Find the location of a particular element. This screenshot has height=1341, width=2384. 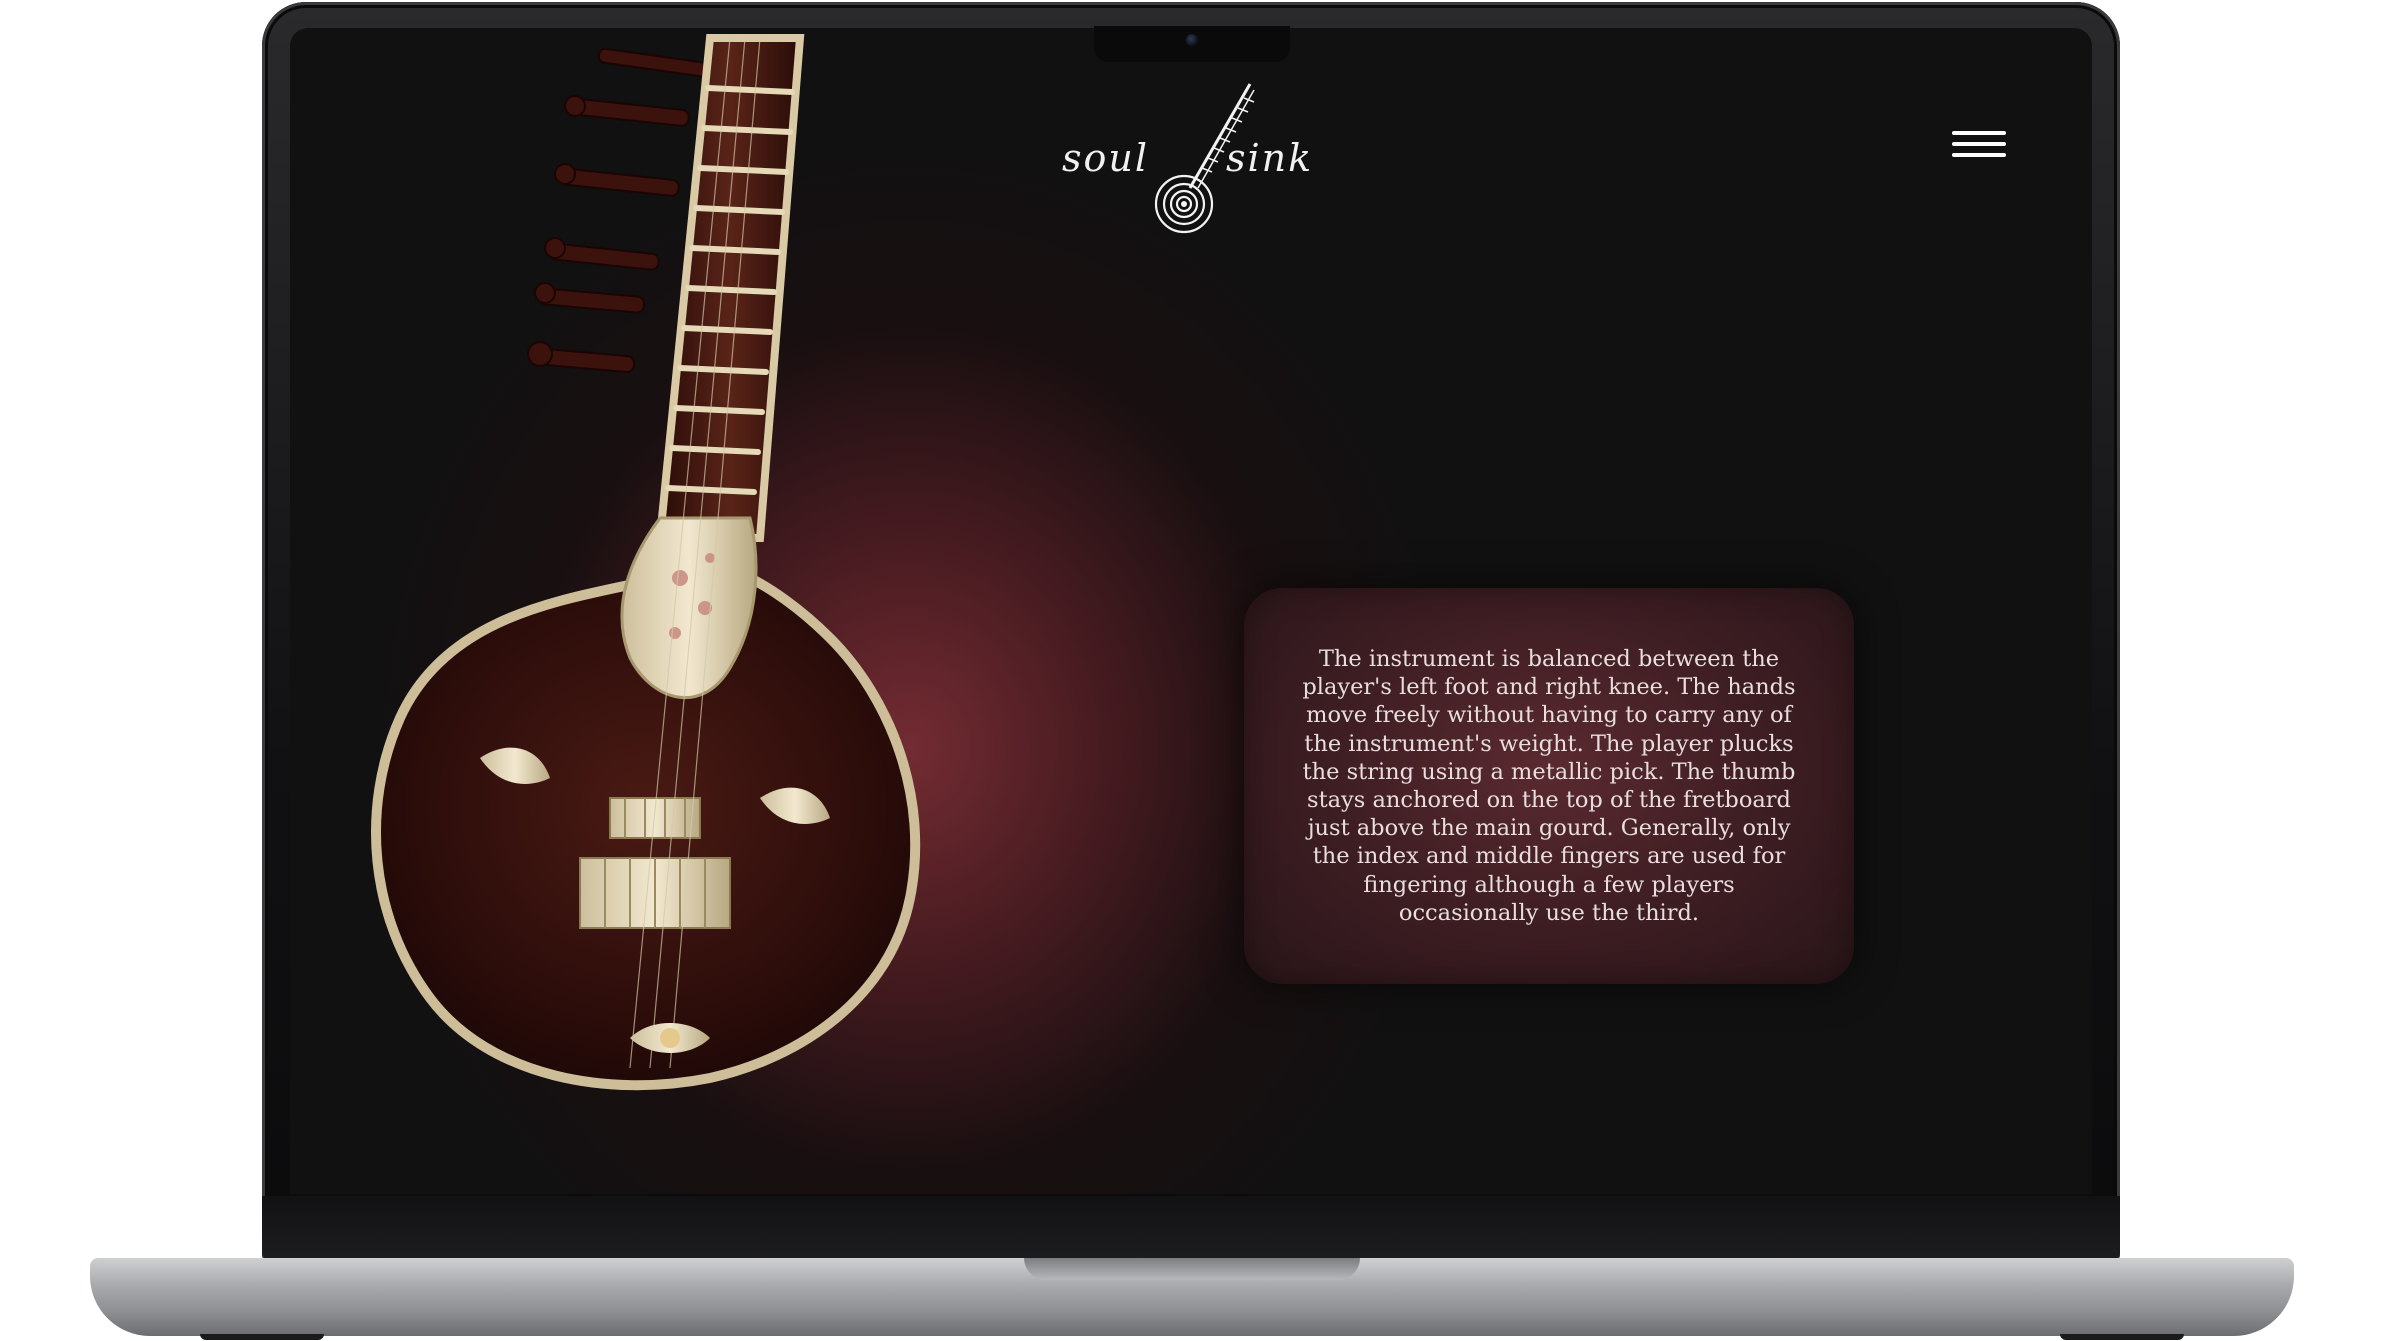

laptop-foot-right is located at coordinates (2122, 1337).